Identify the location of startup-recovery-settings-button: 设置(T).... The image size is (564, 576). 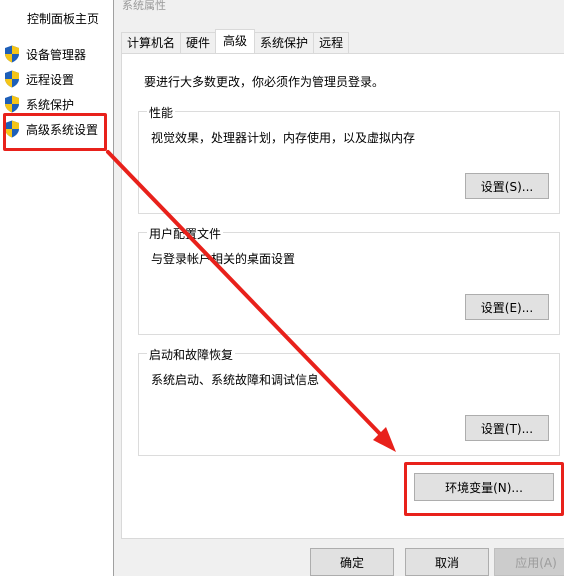
(507, 428).